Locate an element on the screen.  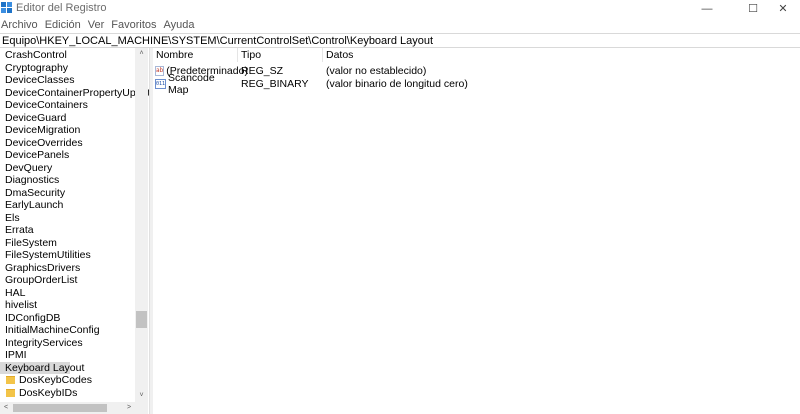
tree-item-keyboard-layout: Keyboard Layout is located at coordinates (42, 367).